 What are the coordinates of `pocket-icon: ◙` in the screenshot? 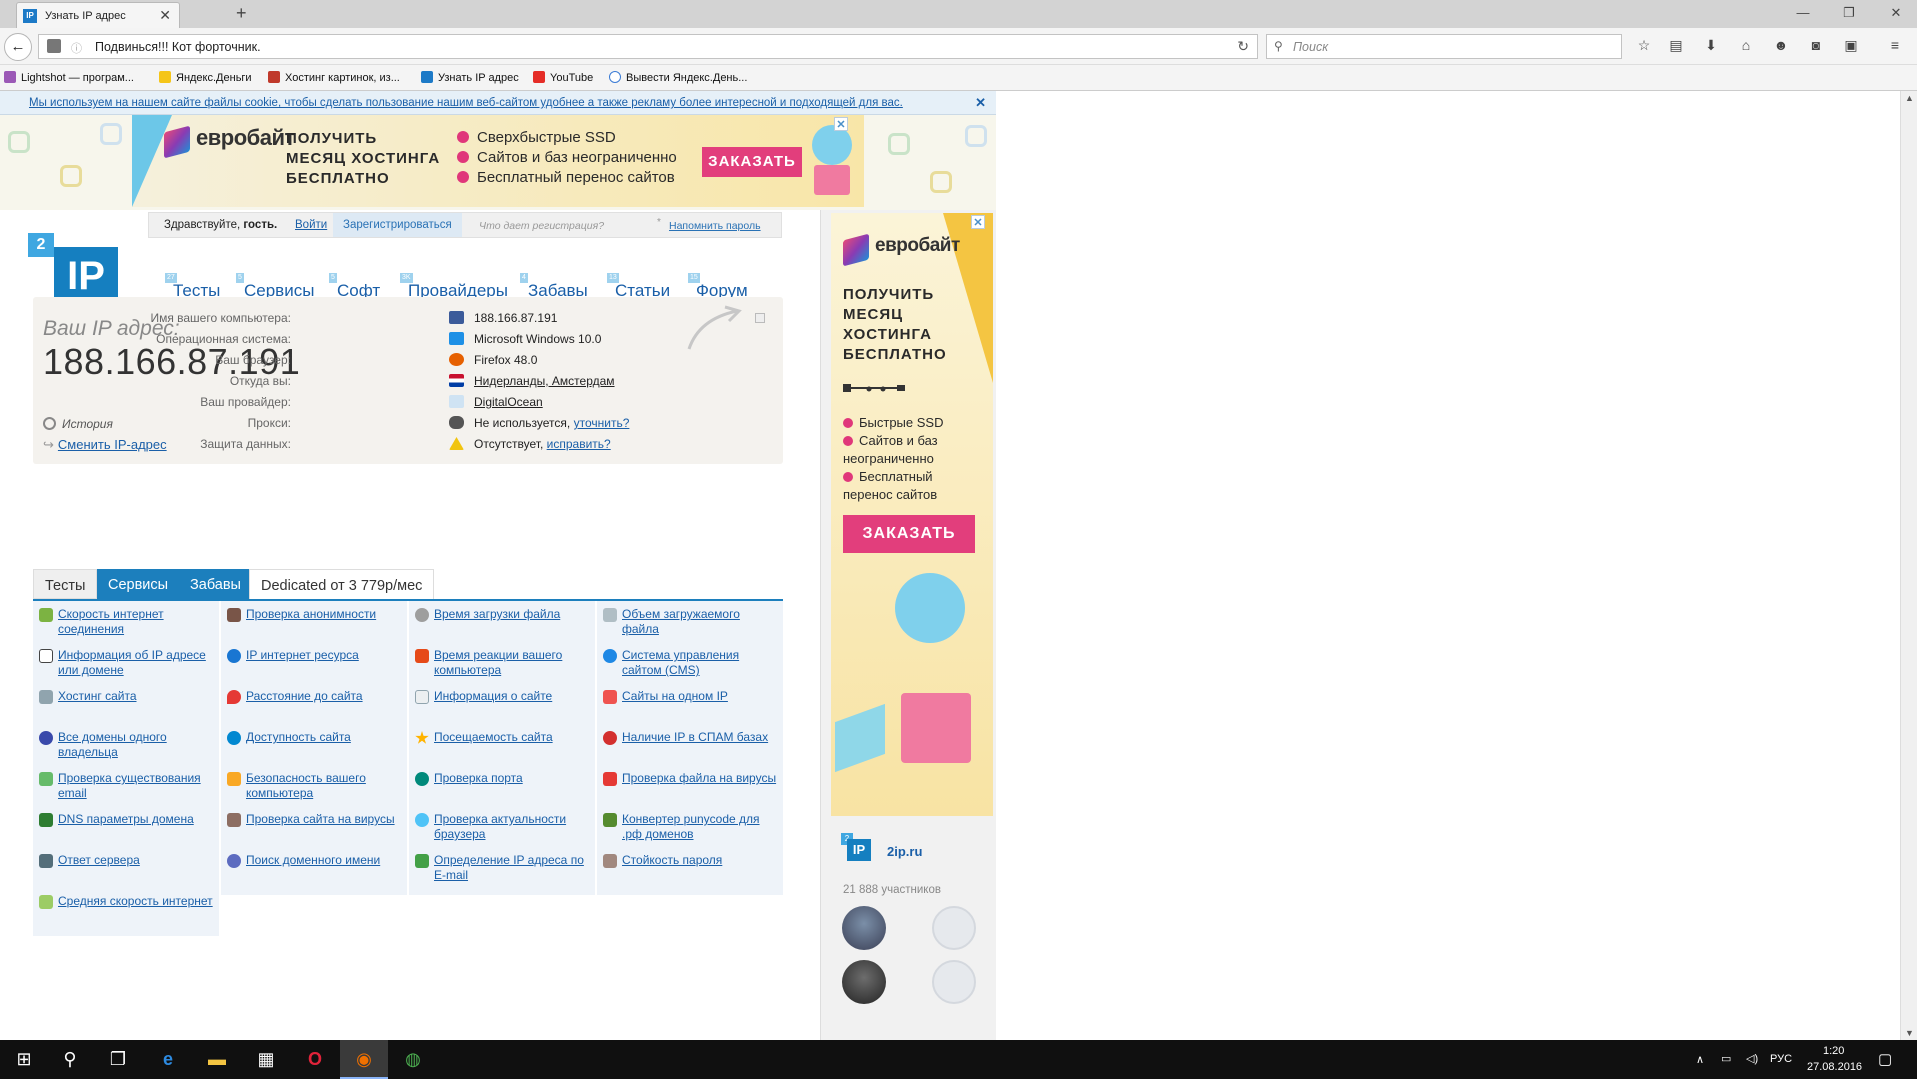 It's located at (1816, 46).